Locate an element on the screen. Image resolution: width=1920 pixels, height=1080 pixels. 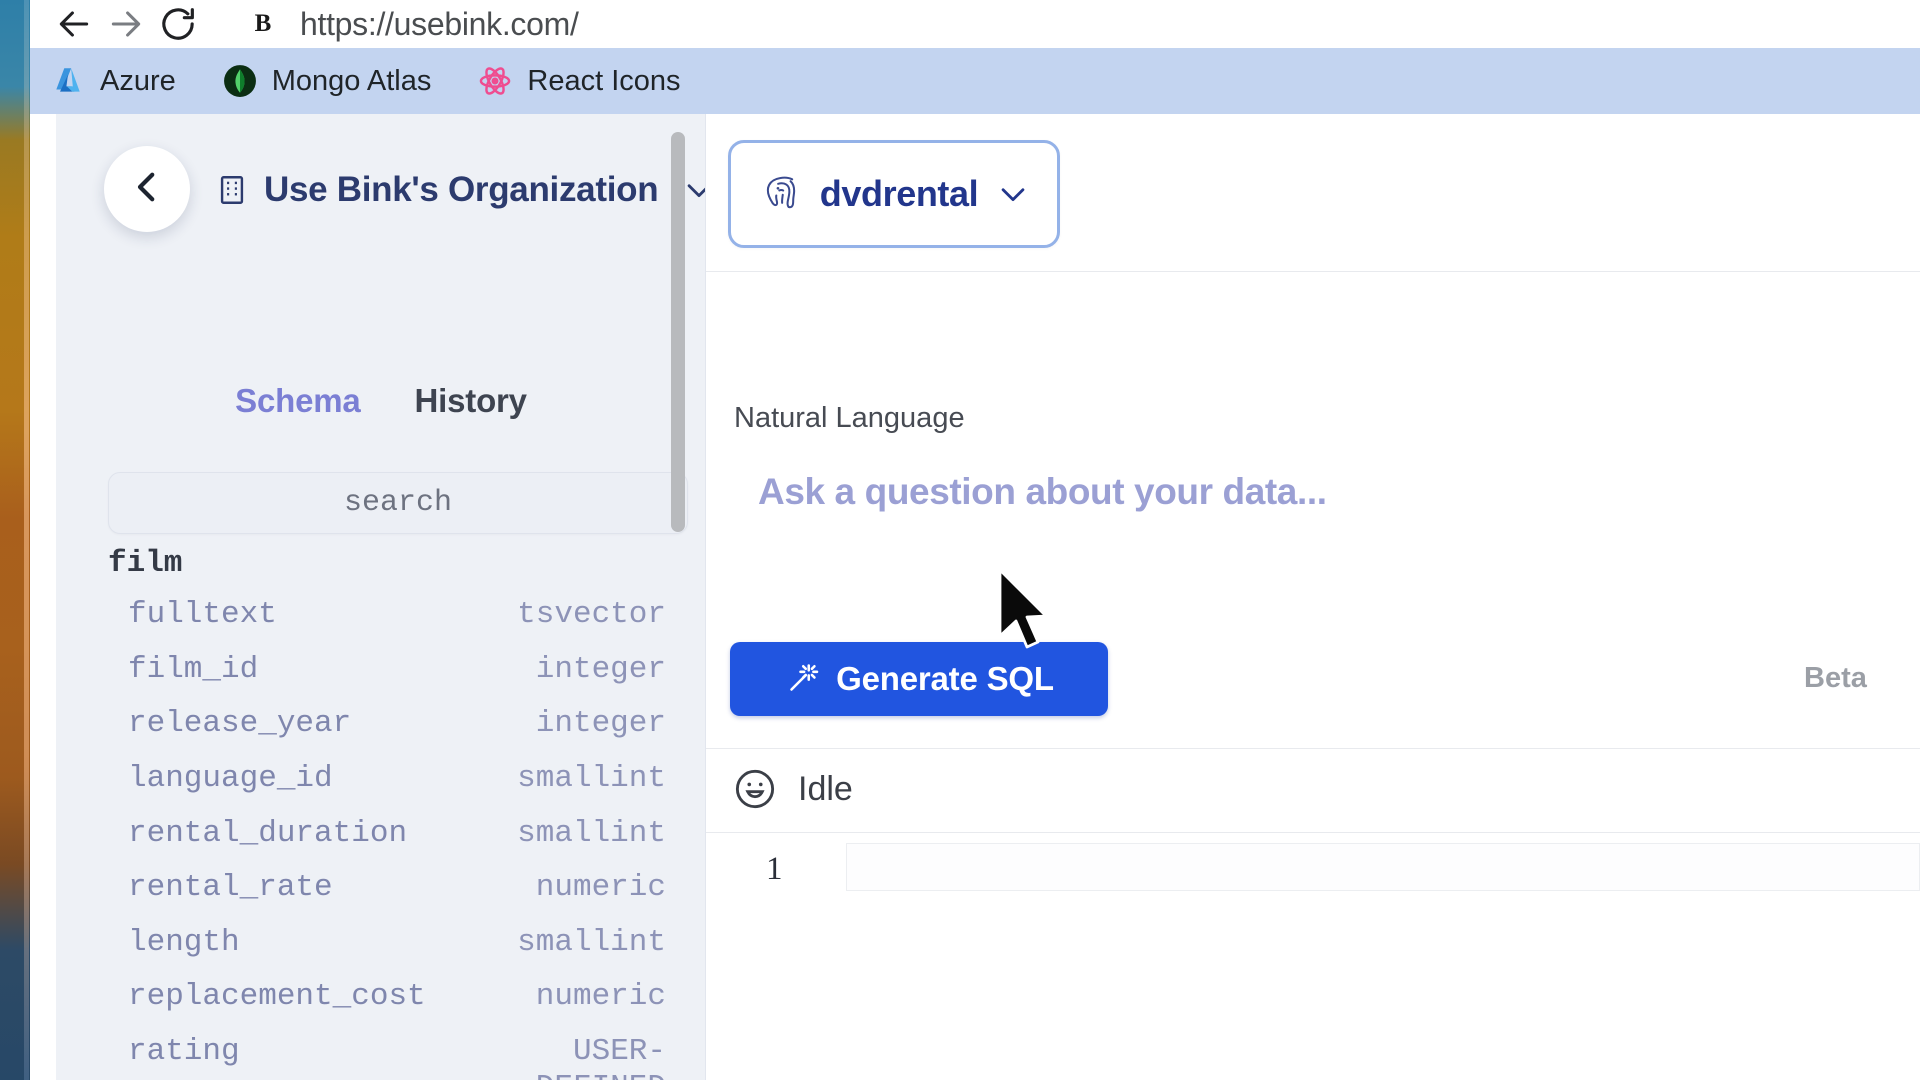
bookmark-label: Azure is located at coordinates (138, 80).